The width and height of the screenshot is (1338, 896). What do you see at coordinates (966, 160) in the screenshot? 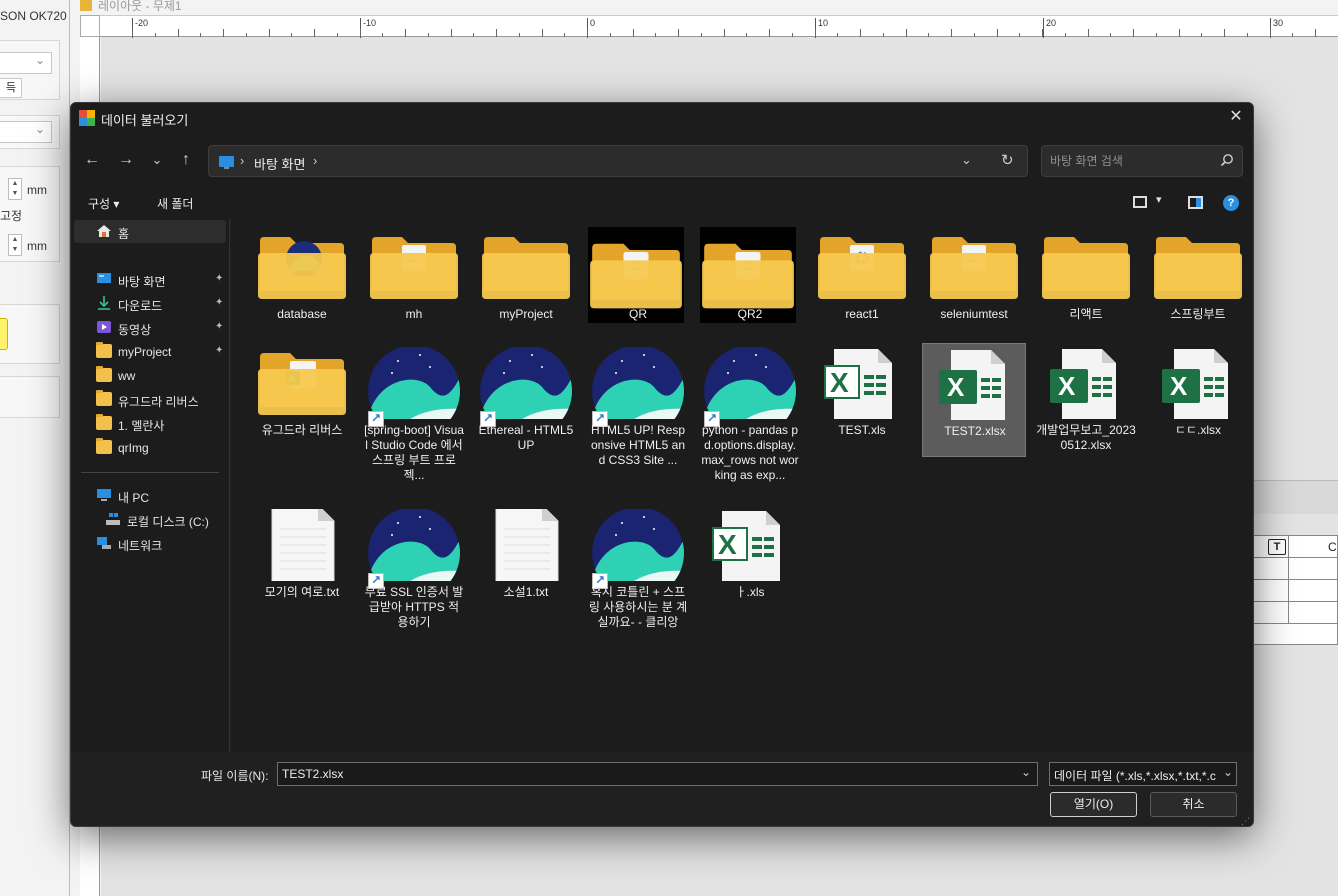
I see `address-history-dropdown: ⌄` at bounding box center [966, 160].